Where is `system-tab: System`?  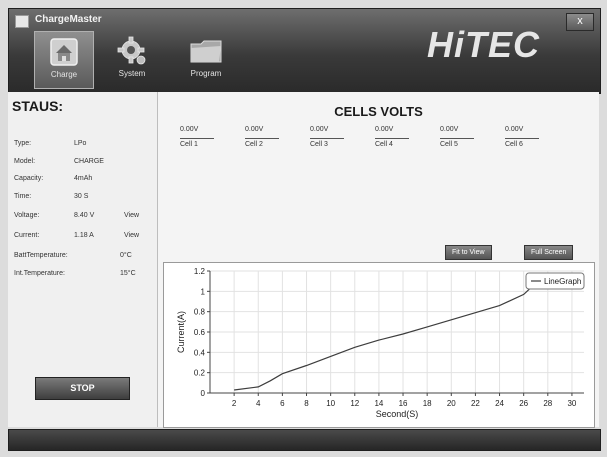 system-tab: System is located at coordinates (132, 59).